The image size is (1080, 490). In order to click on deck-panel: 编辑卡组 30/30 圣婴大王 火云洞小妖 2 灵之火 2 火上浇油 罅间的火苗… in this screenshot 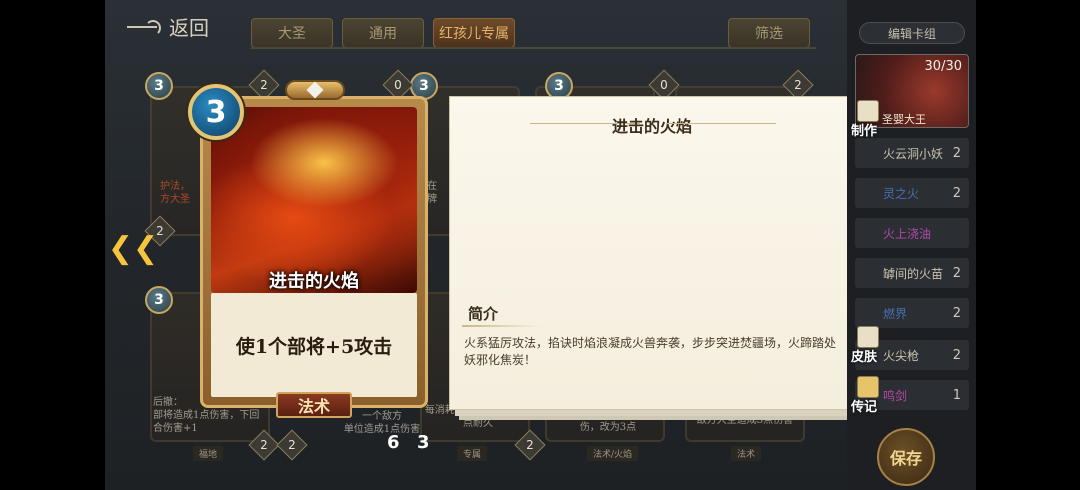, I will do `click(911, 245)`.